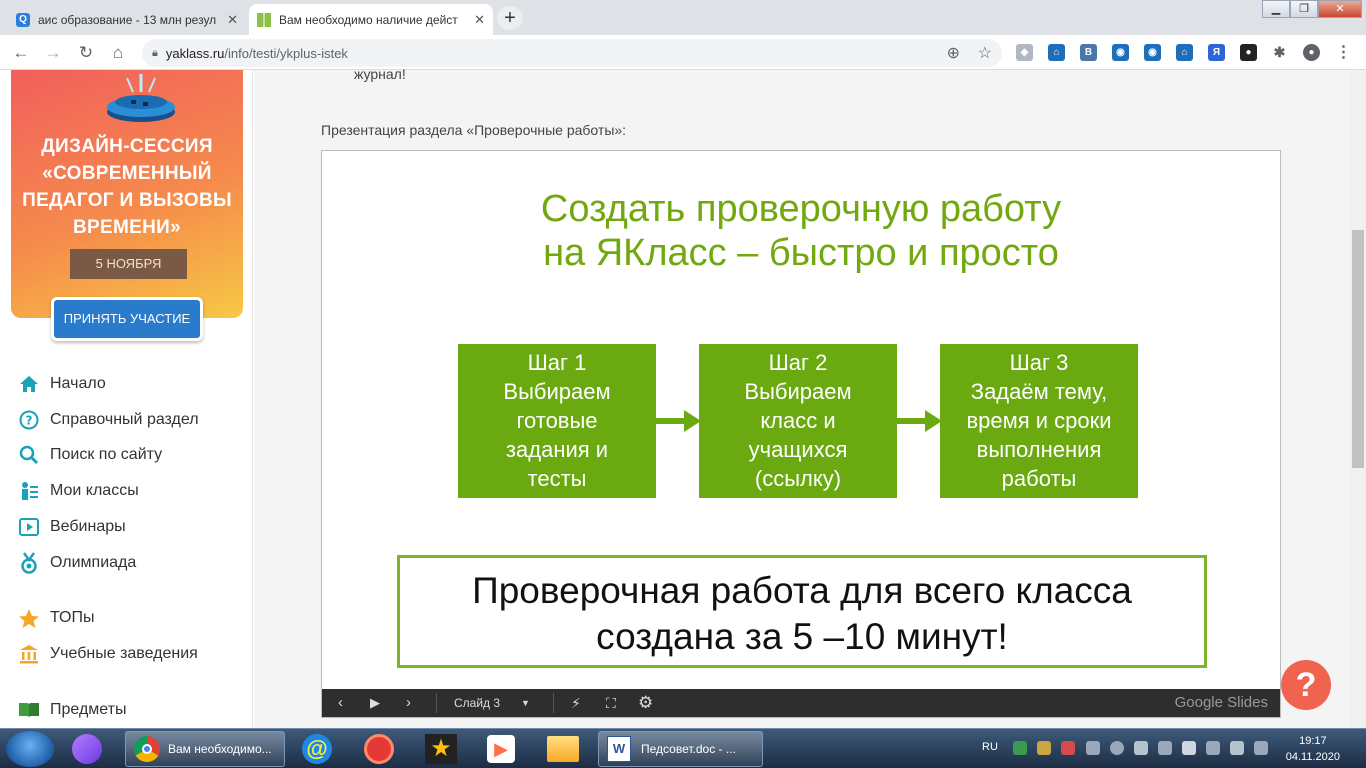  I want to click on url-host: yaklass.ru, so click(195, 53).